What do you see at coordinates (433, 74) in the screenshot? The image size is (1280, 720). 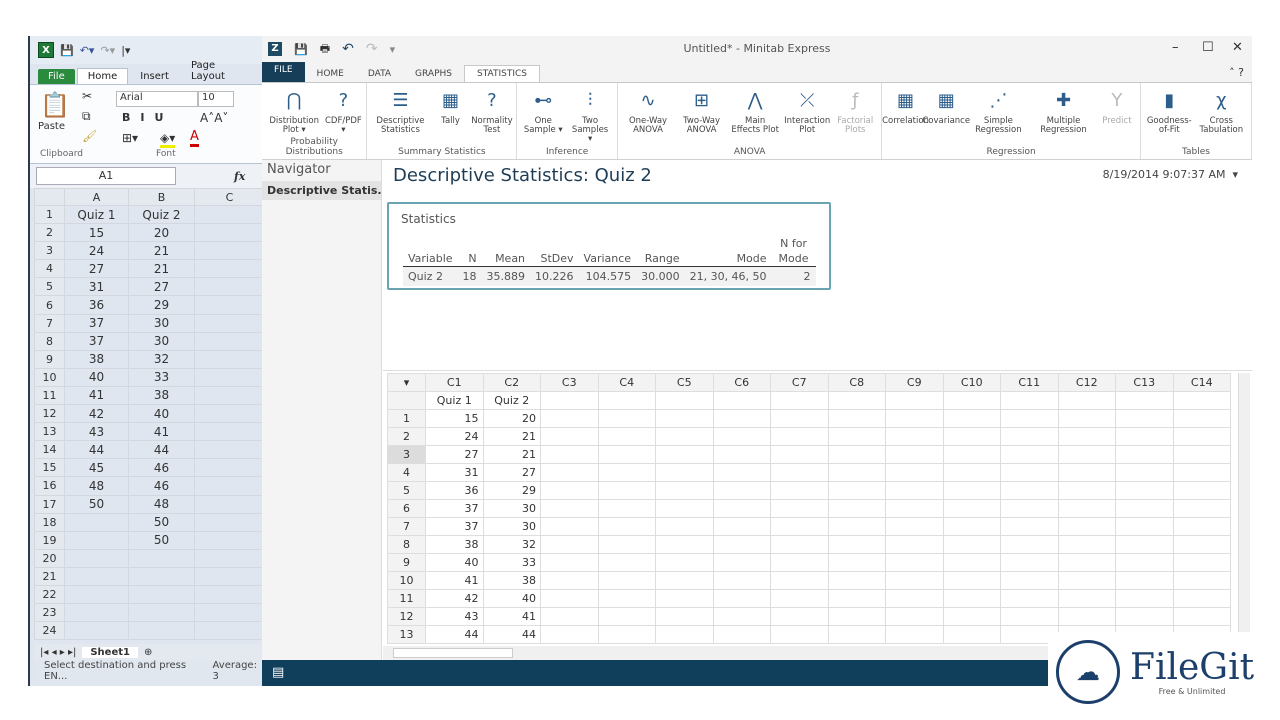 I see `tab-graphs: GRAPHS` at bounding box center [433, 74].